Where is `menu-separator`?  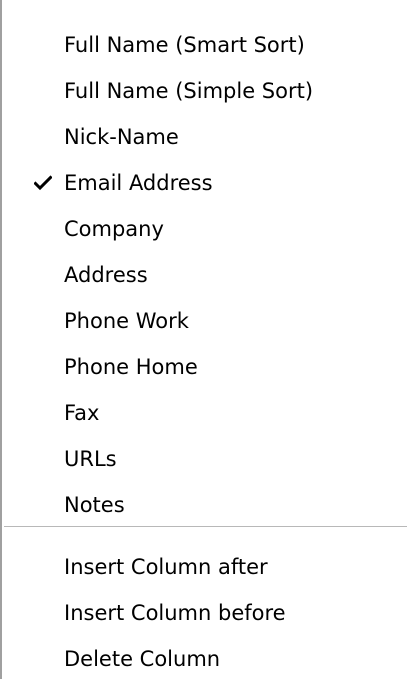
menu-separator is located at coordinates (205, 527).